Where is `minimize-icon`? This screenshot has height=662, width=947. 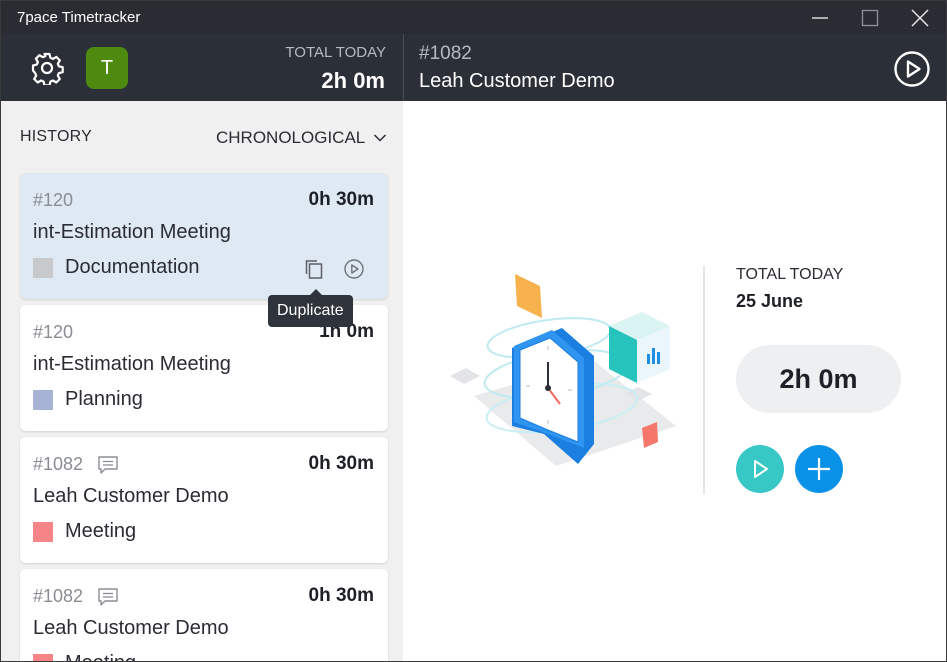 minimize-icon is located at coordinates (820, 17).